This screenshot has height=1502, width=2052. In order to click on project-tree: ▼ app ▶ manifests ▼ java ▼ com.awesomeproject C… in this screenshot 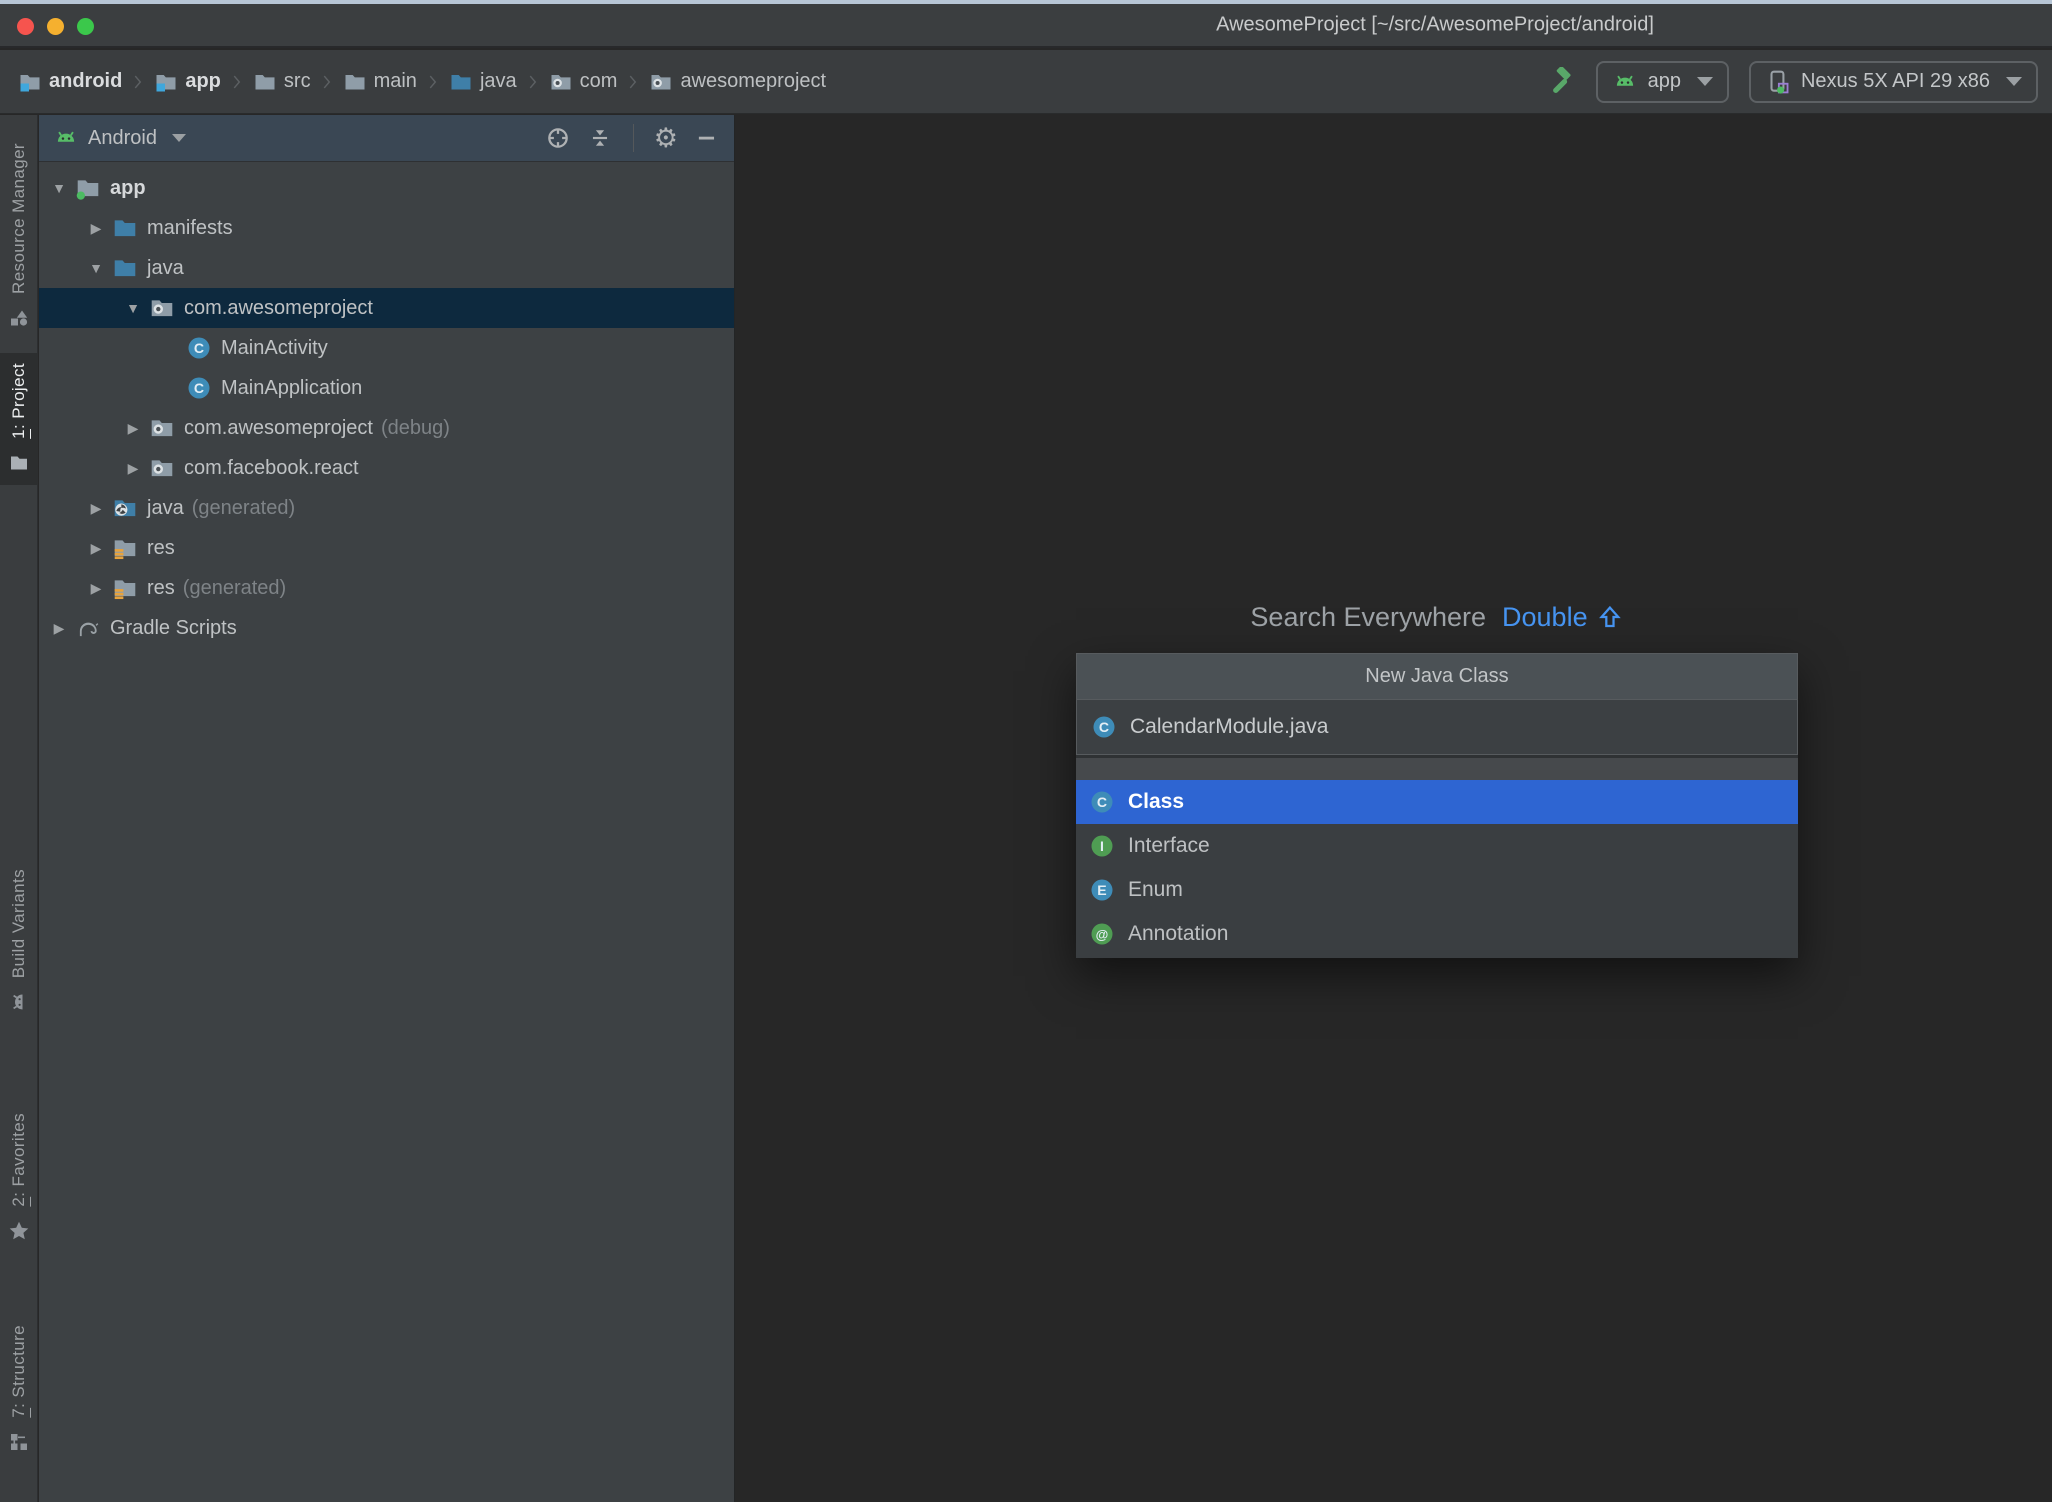, I will do `click(386, 405)`.